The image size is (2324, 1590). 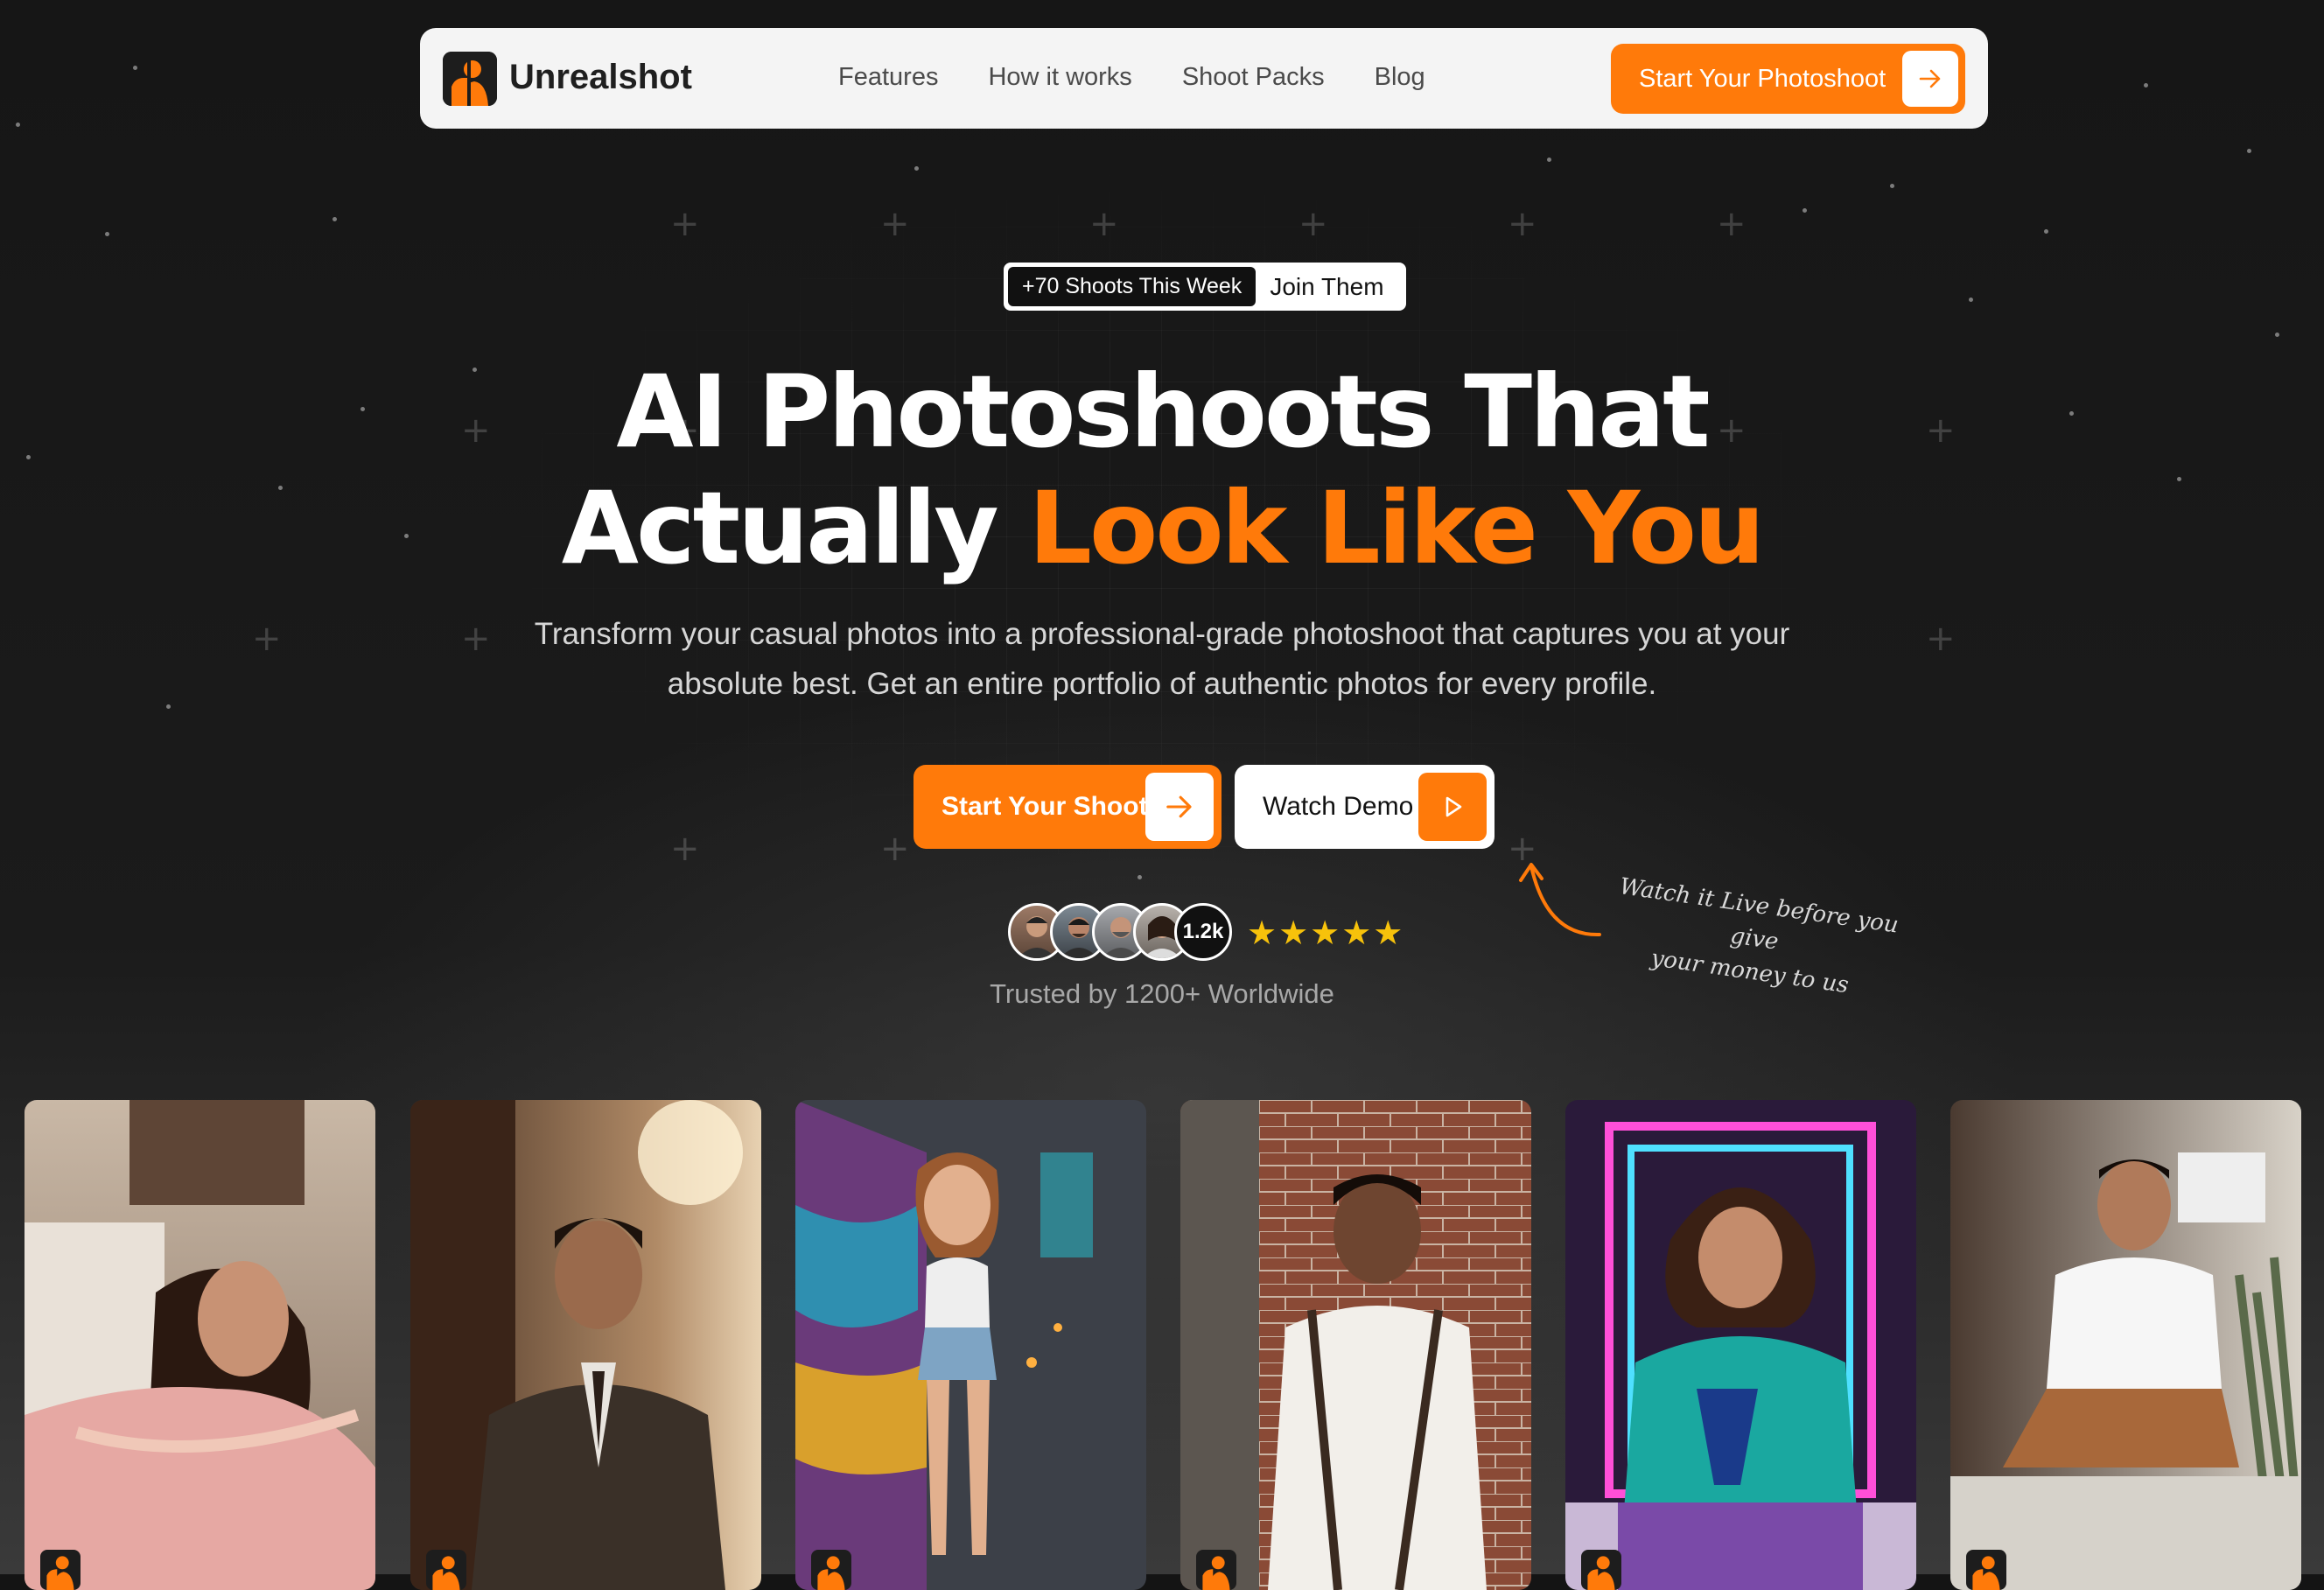 I want to click on watch-demo-label: Watch Demo, so click(x=1338, y=806).